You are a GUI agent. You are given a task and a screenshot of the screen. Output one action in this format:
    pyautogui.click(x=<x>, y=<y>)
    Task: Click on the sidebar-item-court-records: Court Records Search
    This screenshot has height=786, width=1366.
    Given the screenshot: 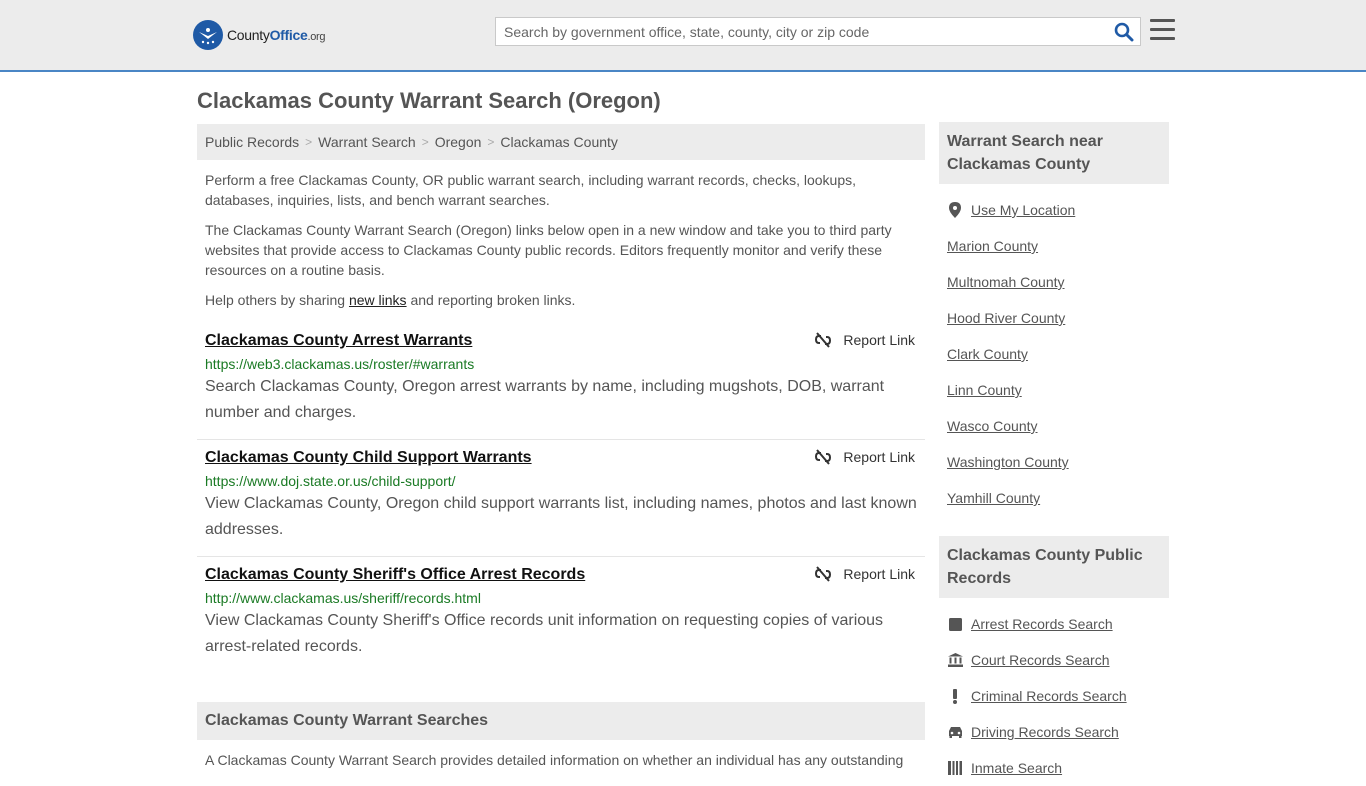 What is the action you would take?
    pyautogui.click(x=1058, y=660)
    